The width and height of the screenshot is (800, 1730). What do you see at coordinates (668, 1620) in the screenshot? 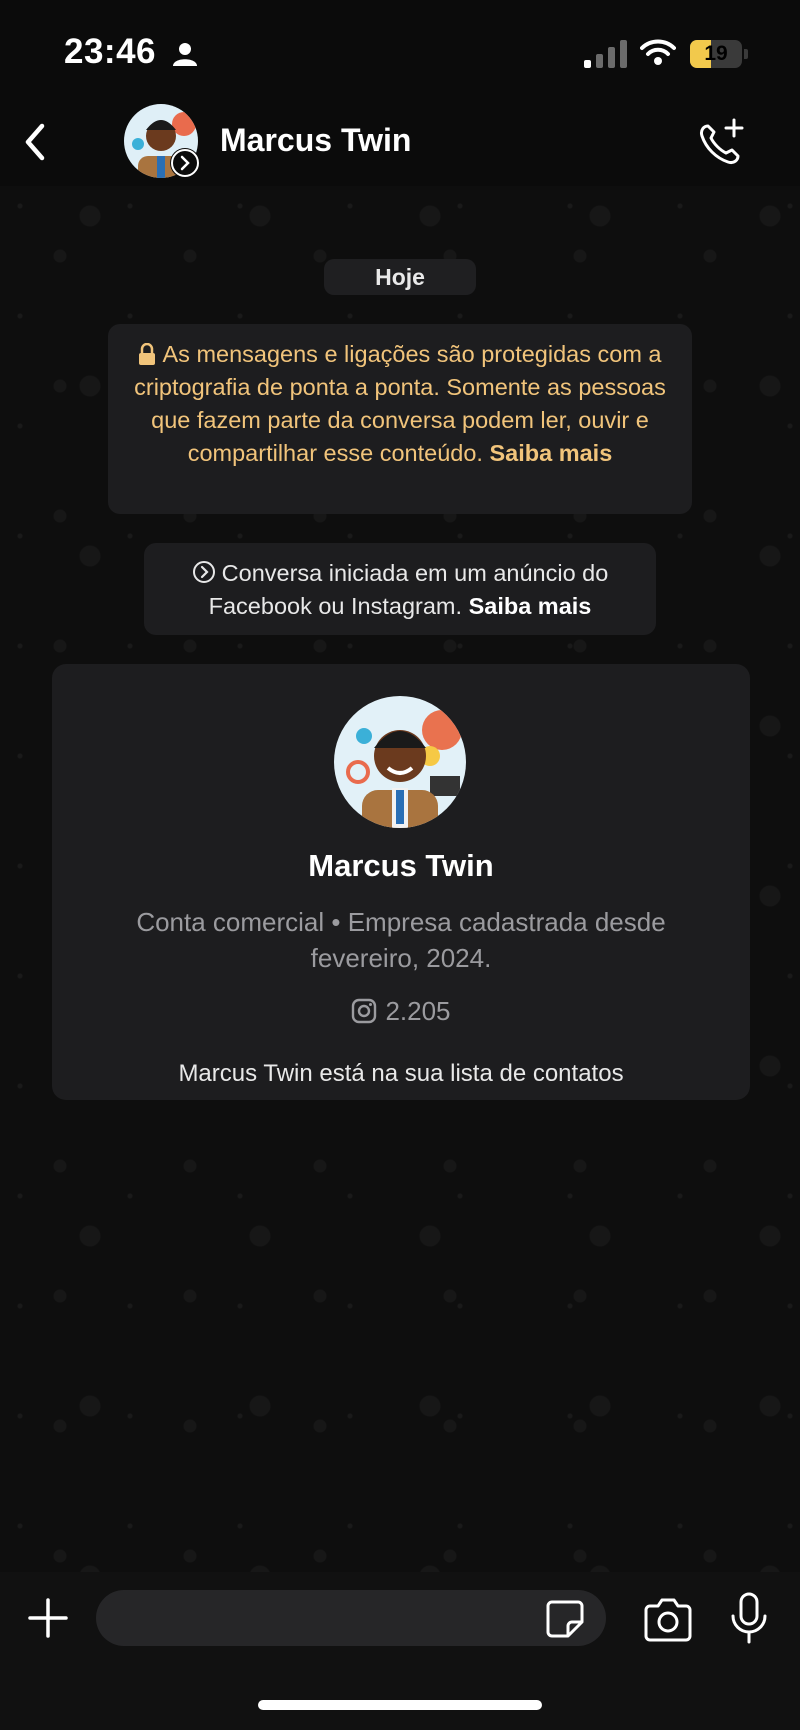
I see `camera-button` at bounding box center [668, 1620].